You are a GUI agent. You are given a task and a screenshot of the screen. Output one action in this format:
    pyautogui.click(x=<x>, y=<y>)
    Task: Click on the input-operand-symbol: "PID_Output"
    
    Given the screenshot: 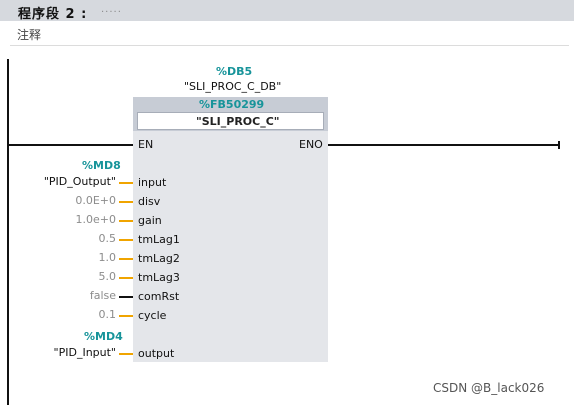 What is the action you would take?
    pyautogui.click(x=80, y=181)
    